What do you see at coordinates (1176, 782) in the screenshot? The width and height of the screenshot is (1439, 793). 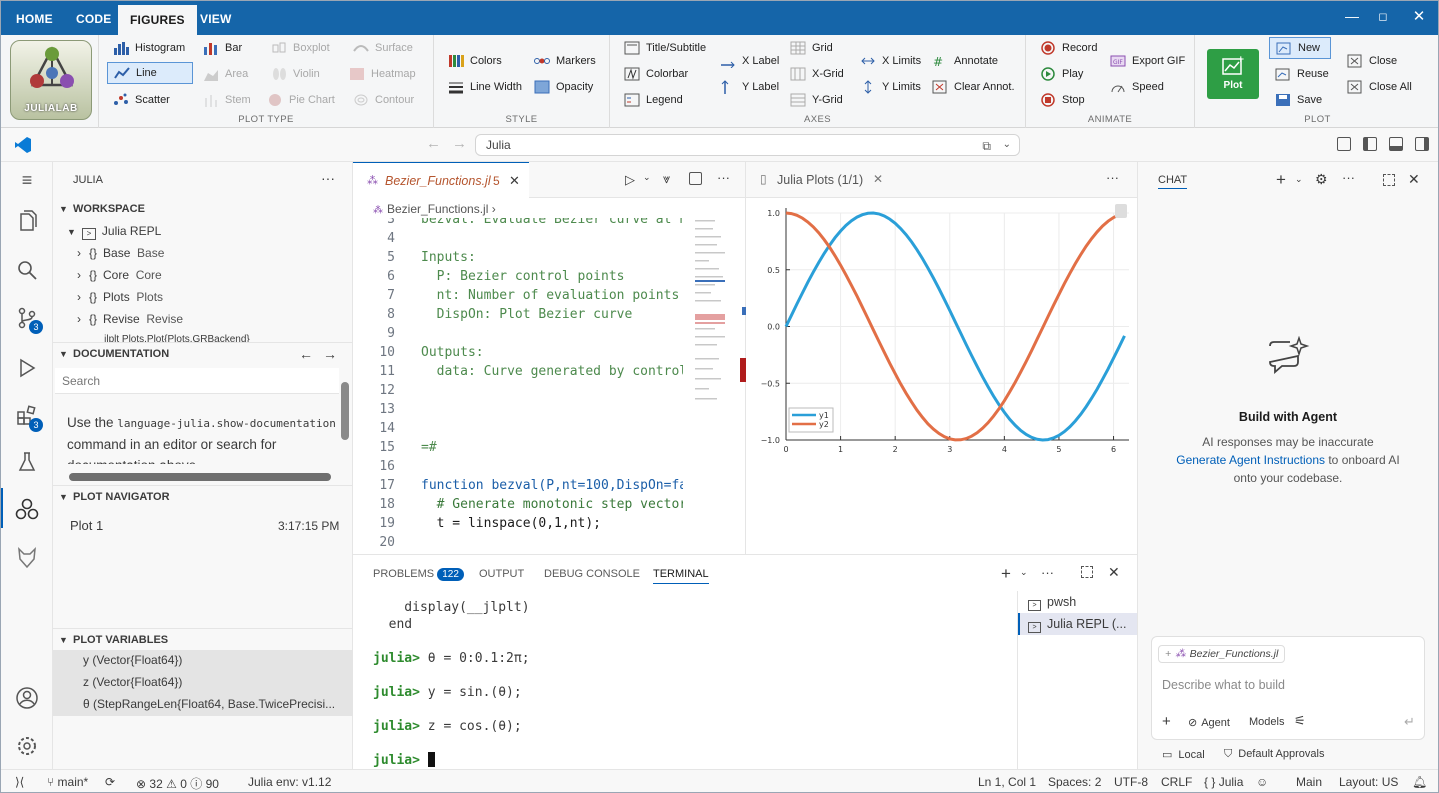 I see `eol-status: CRLF` at bounding box center [1176, 782].